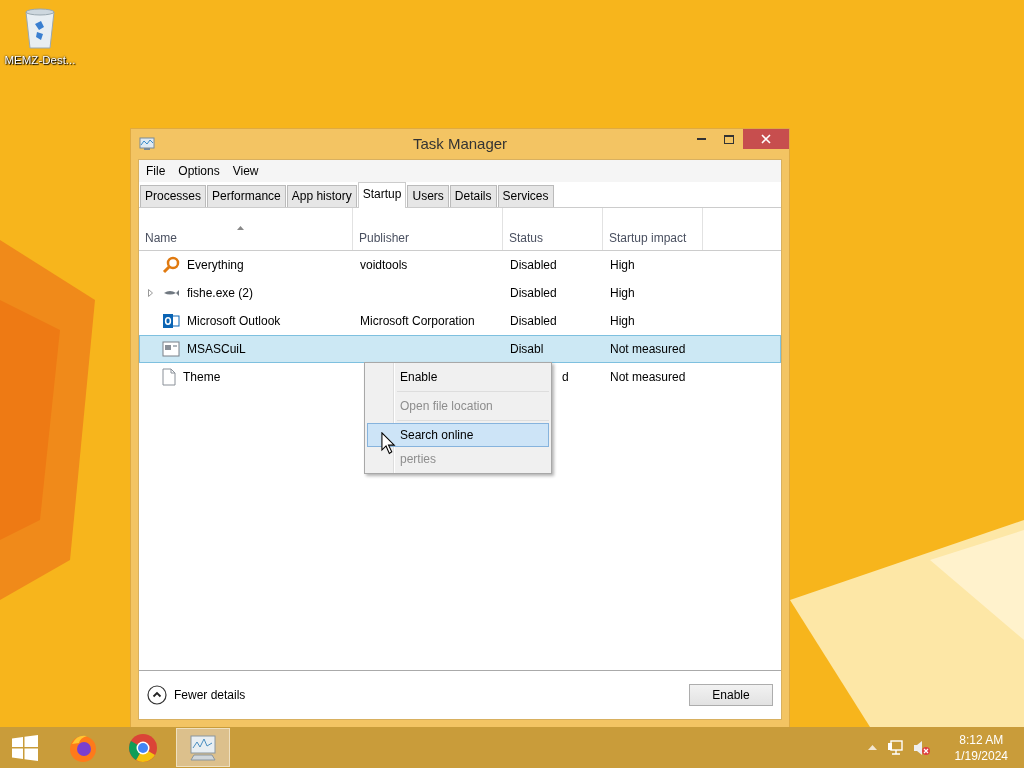  What do you see at coordinates (428, 196) in the screenshot?
I see `tab: Users` at bounding box center [428, 196].